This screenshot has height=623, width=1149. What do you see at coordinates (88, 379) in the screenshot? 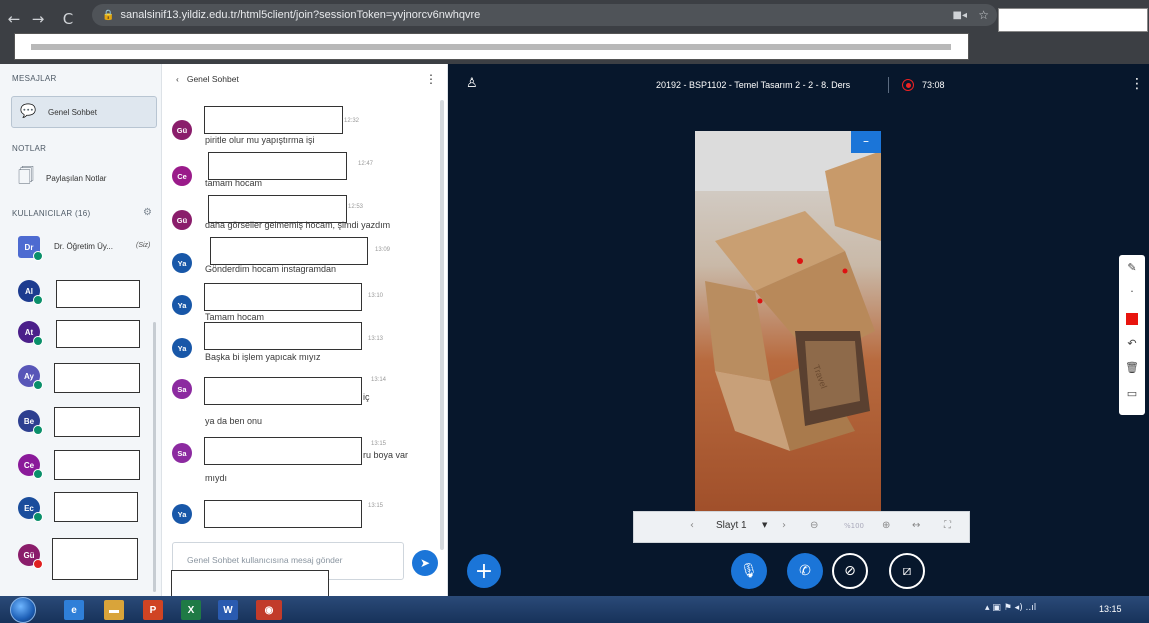
I see `user-item: Ay` at bounding box center [88, 379].